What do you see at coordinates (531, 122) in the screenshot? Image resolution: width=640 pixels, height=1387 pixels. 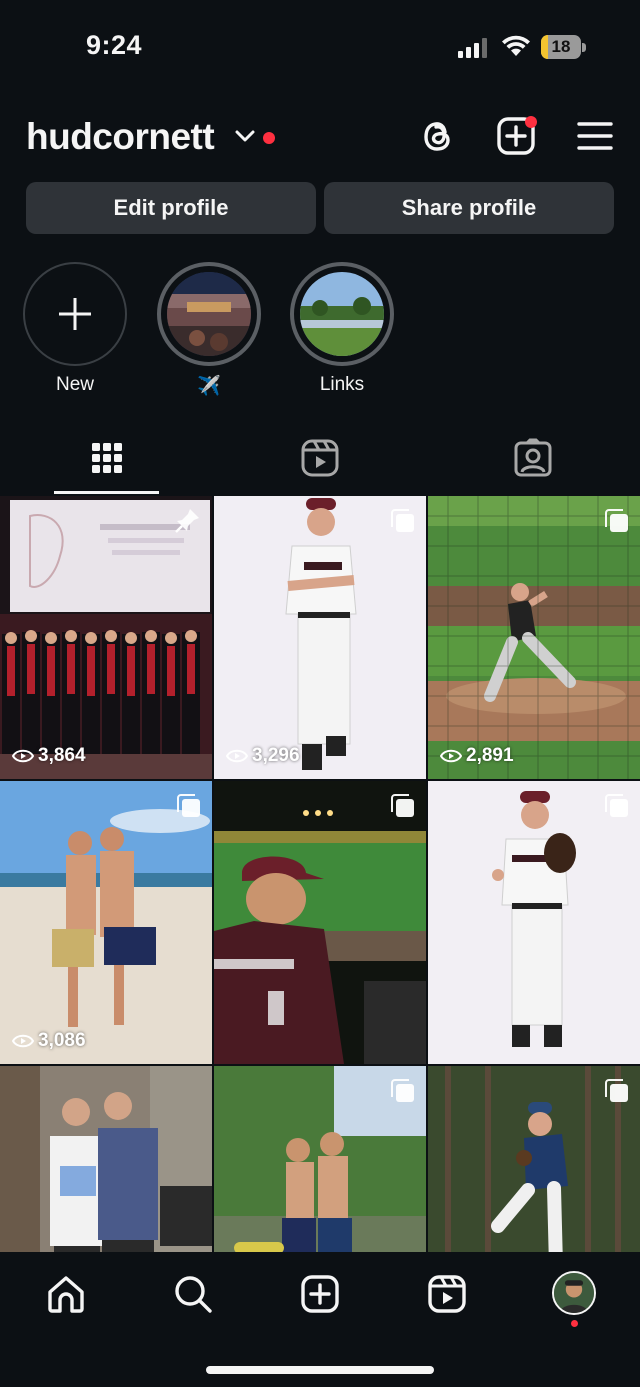 I see `create-notification-dot` at bounding box center [531, 122].